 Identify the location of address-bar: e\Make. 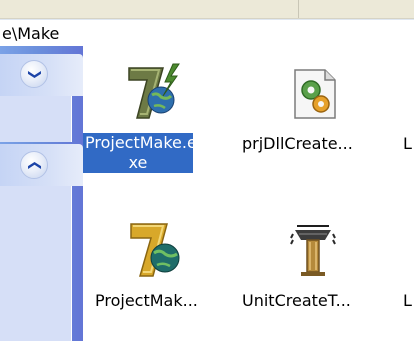
(207, 33).